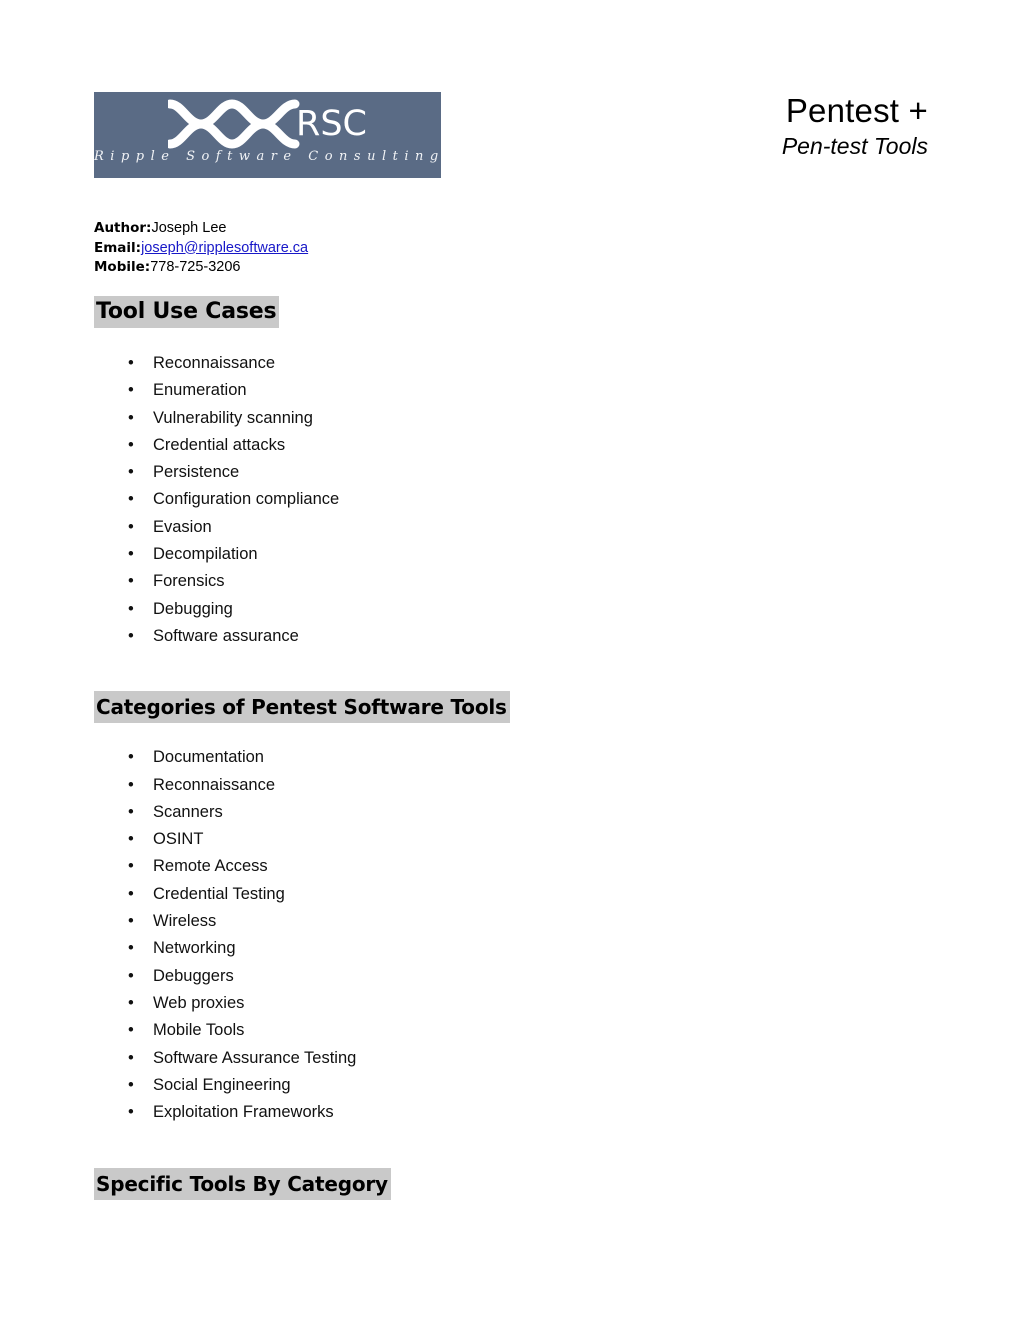 The width and height of the screenshot is (1020, 1320). I want to click on mobile-label: Mobile:, so click(122, 267).